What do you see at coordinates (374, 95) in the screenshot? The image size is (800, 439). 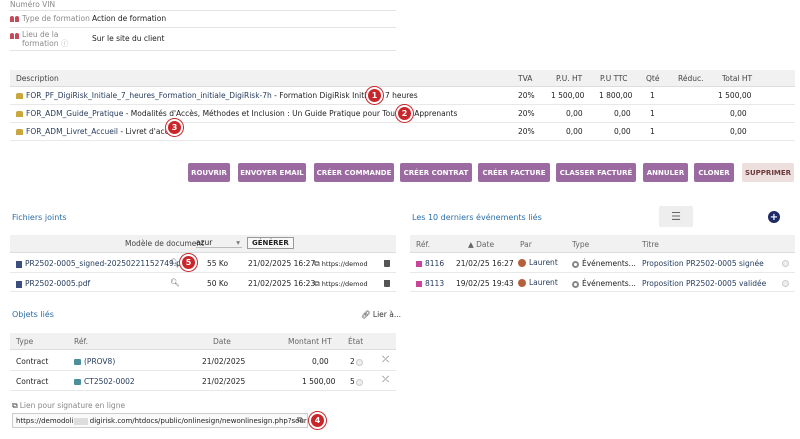 I see `annotation-badge-1: 1` at bounding box center [374, 95].